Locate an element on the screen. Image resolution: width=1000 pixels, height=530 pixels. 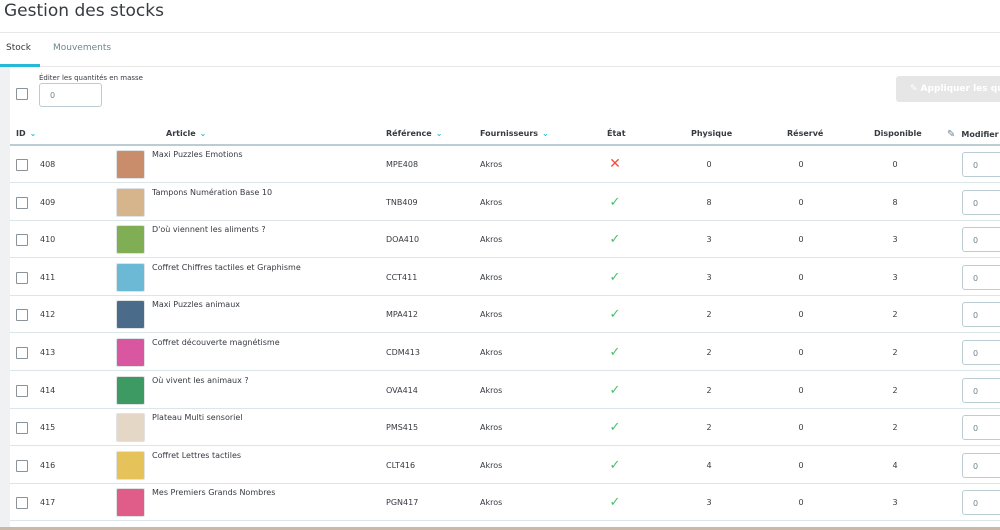
tab-mouvements: Mouvements is located at coordinates (82, 50).